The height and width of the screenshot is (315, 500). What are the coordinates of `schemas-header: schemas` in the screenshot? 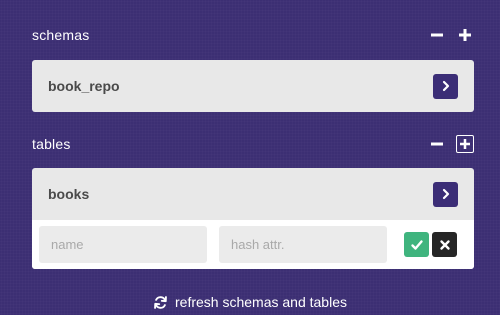 It's located at (253, 35).